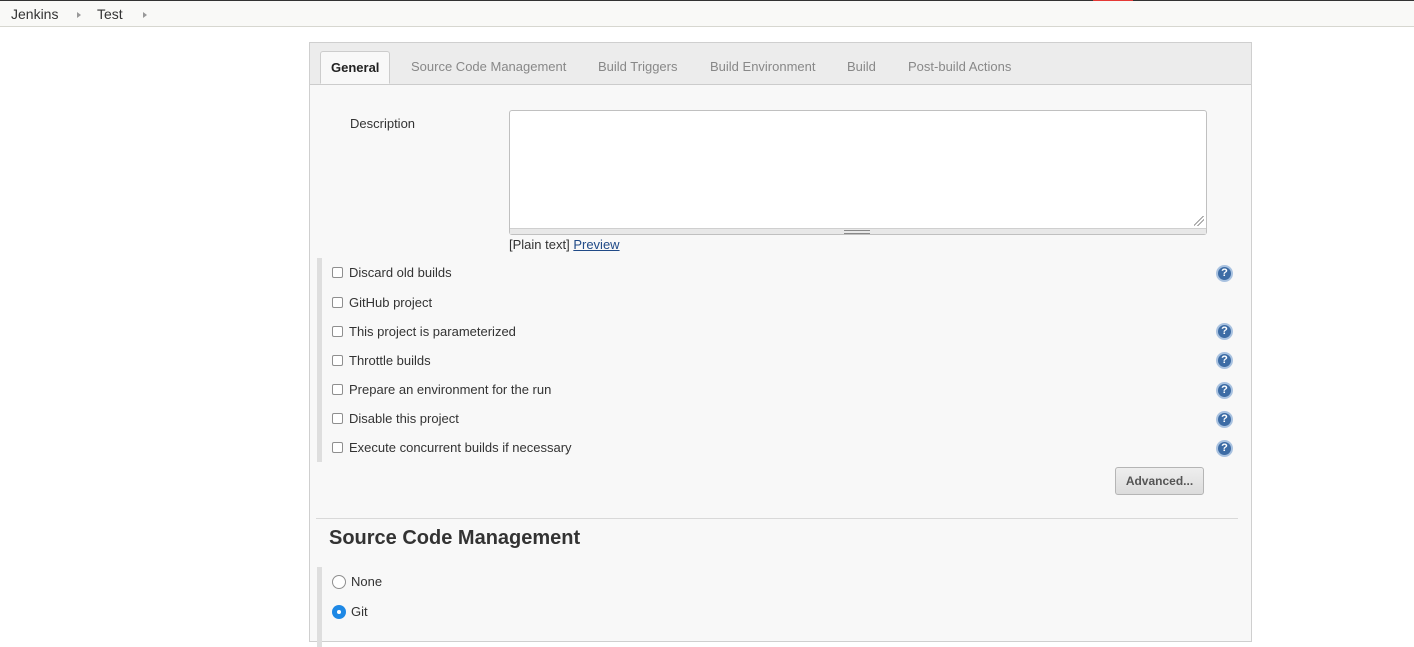 Image resolution: width=1414 pixels, height=647 pixels. Describe the element at coordinates (763, 66) in the screenshot. I see `tab-build-environment: Build Environment` at that location.